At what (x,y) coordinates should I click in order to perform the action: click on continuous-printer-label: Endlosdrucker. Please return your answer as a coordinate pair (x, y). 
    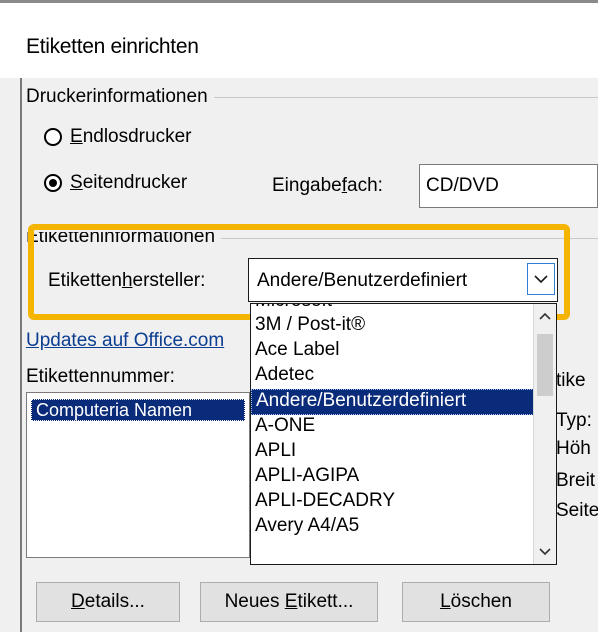
    Looking at the image, I should click on (131, 136).